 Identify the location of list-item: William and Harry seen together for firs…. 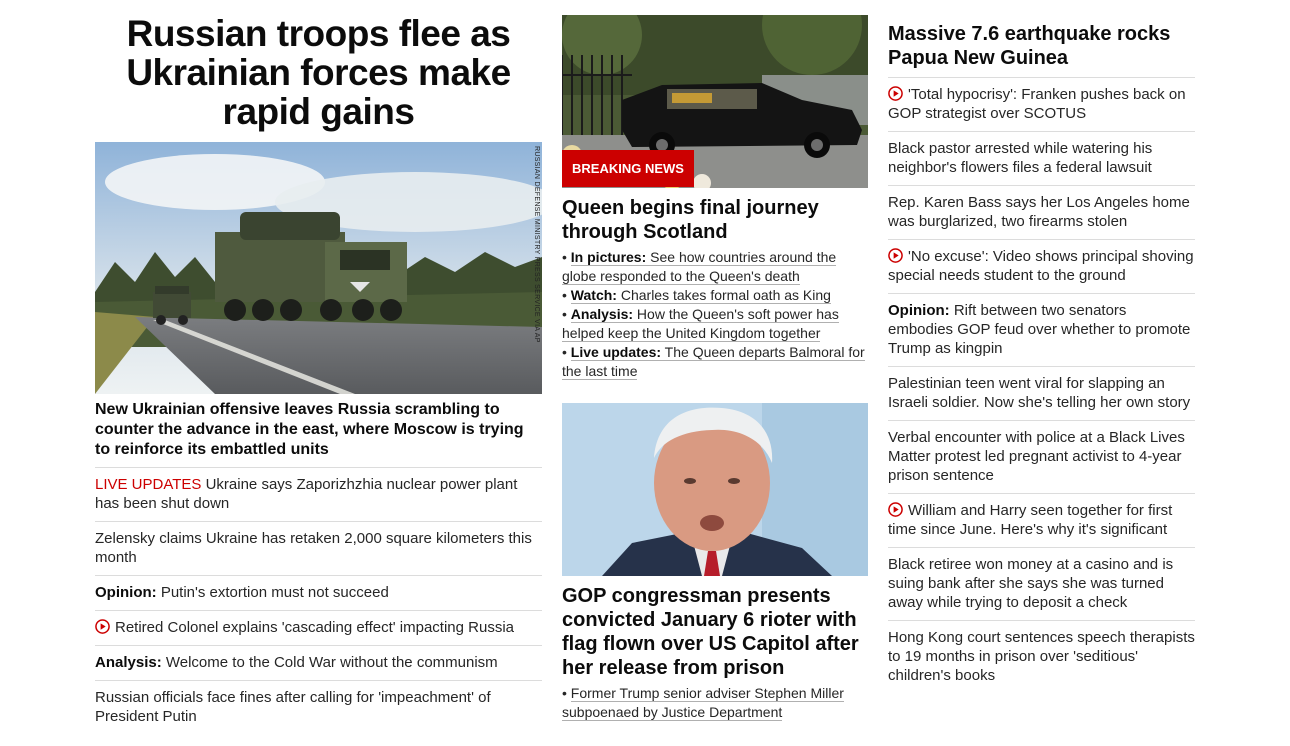
(1041, 520).